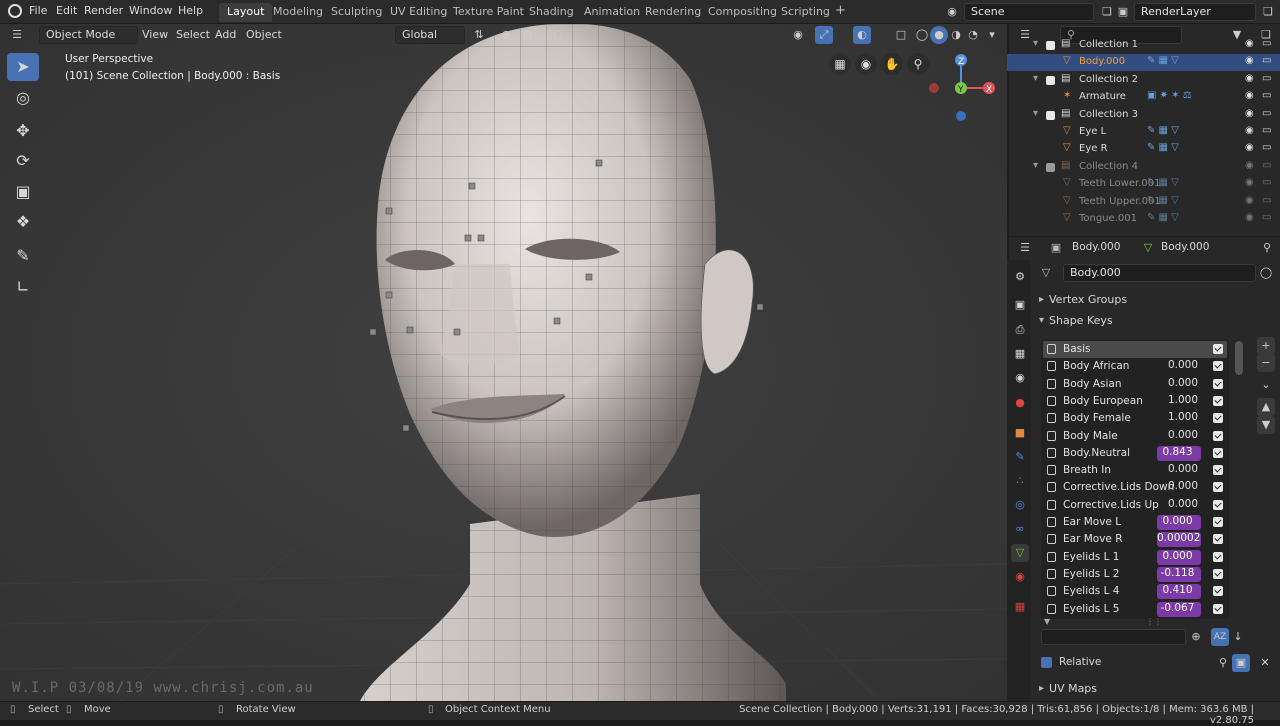 The width and height of the screenshot is (1280, 726). I want to click on shape-key-list-scrollbar, so click(1239, 358).